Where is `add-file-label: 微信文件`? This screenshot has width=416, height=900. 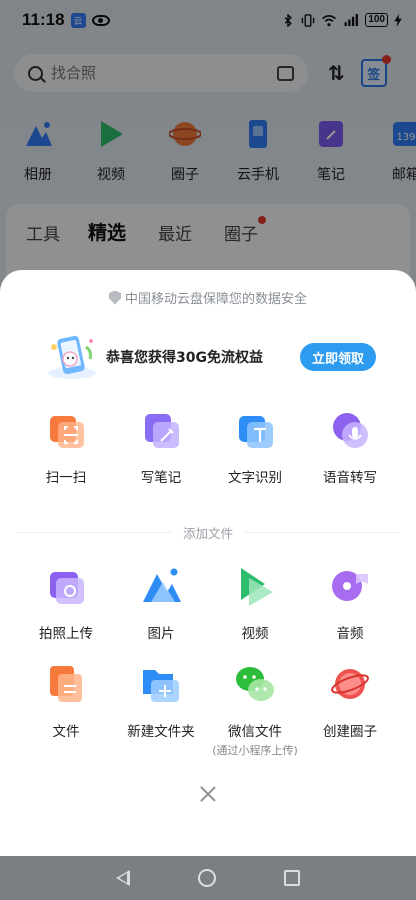
add-file-label: 微信文件 is located at coordinates (255, 732).